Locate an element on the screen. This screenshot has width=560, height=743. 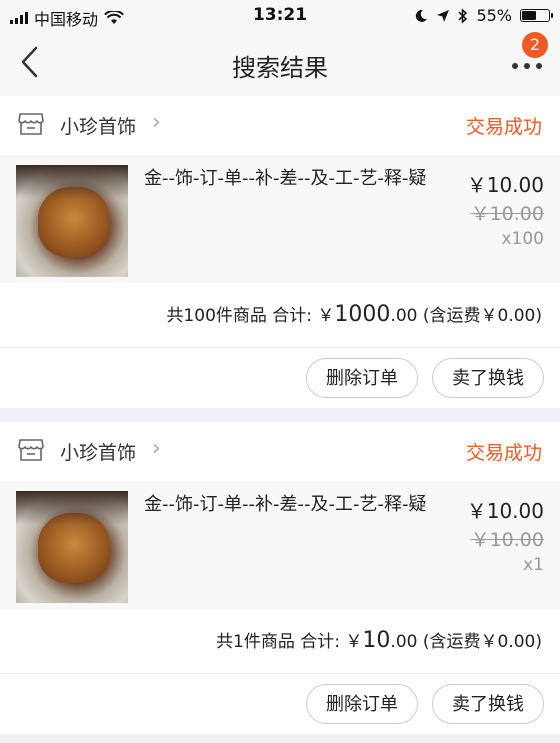
summary-text: 共100件商品 合计: ￥1000.00 (含运费￥0.00) is located at coordinates (354, 314).